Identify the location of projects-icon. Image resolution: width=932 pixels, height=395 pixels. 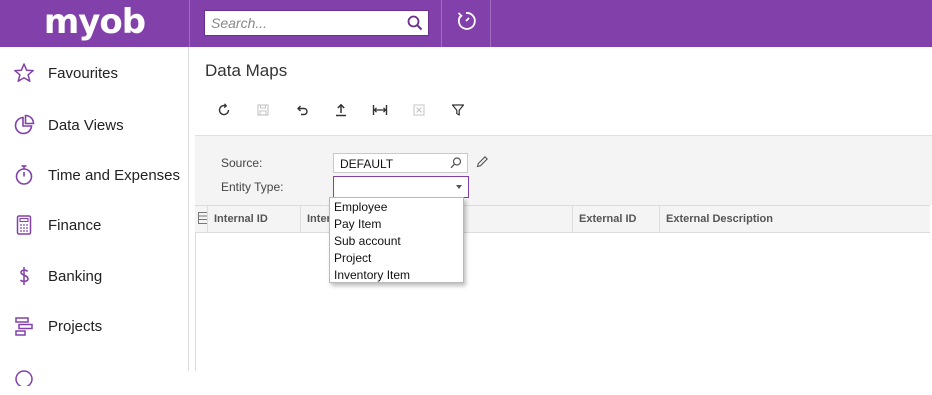
(24, 326).